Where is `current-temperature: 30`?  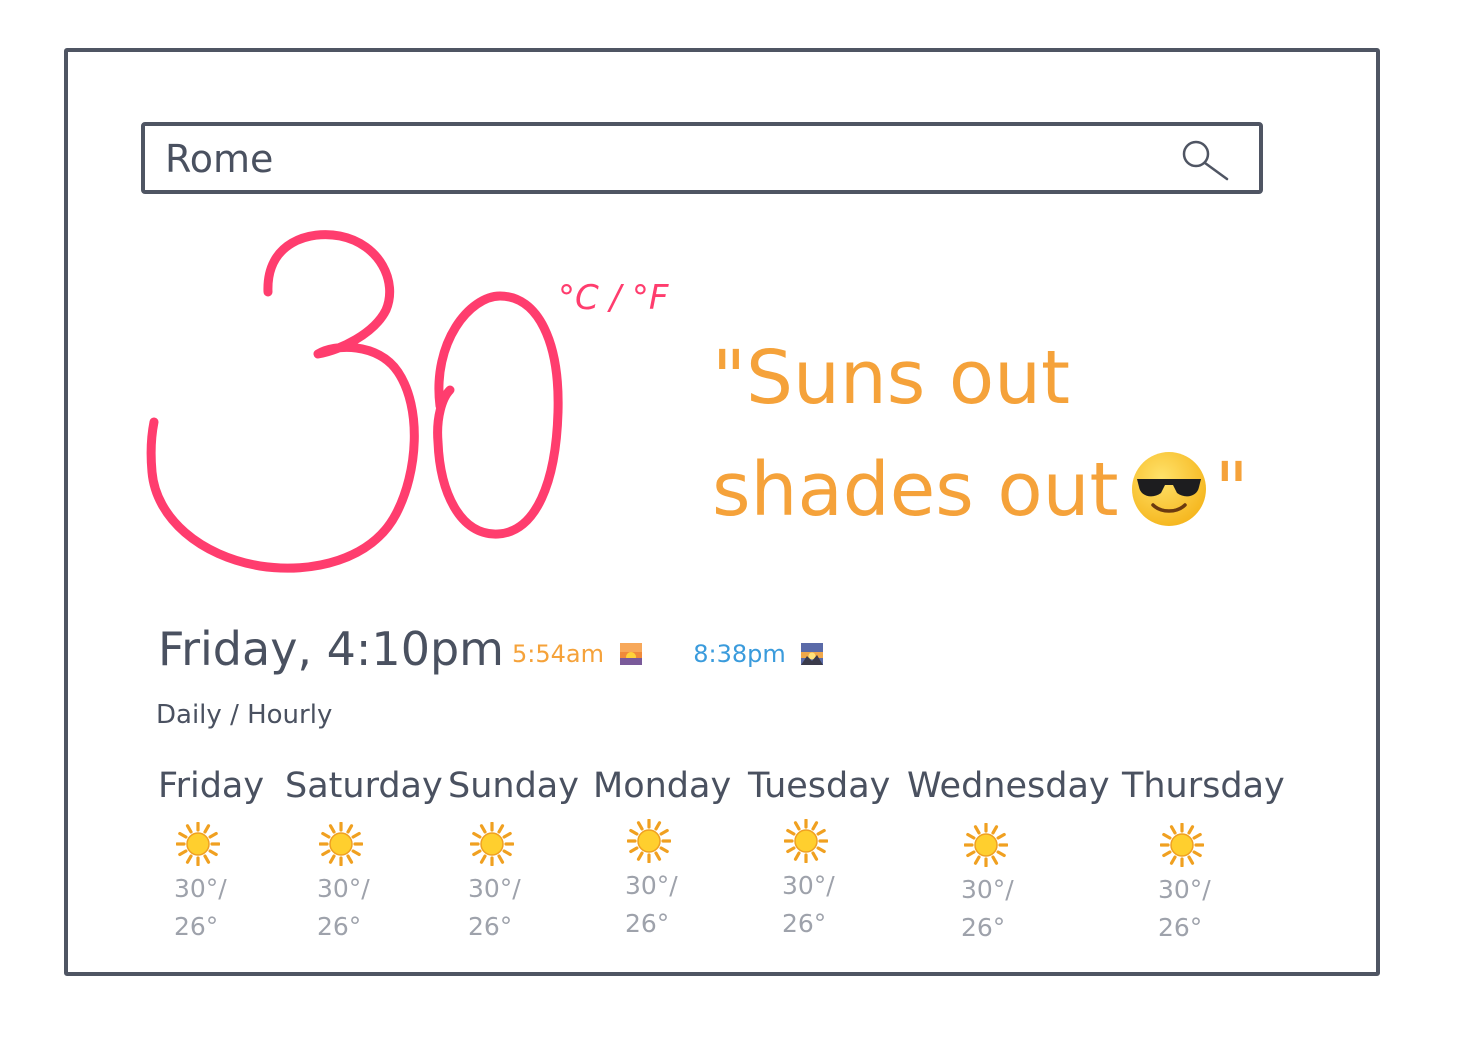 current-temperature: 30 is located at coordinates (360, 402).